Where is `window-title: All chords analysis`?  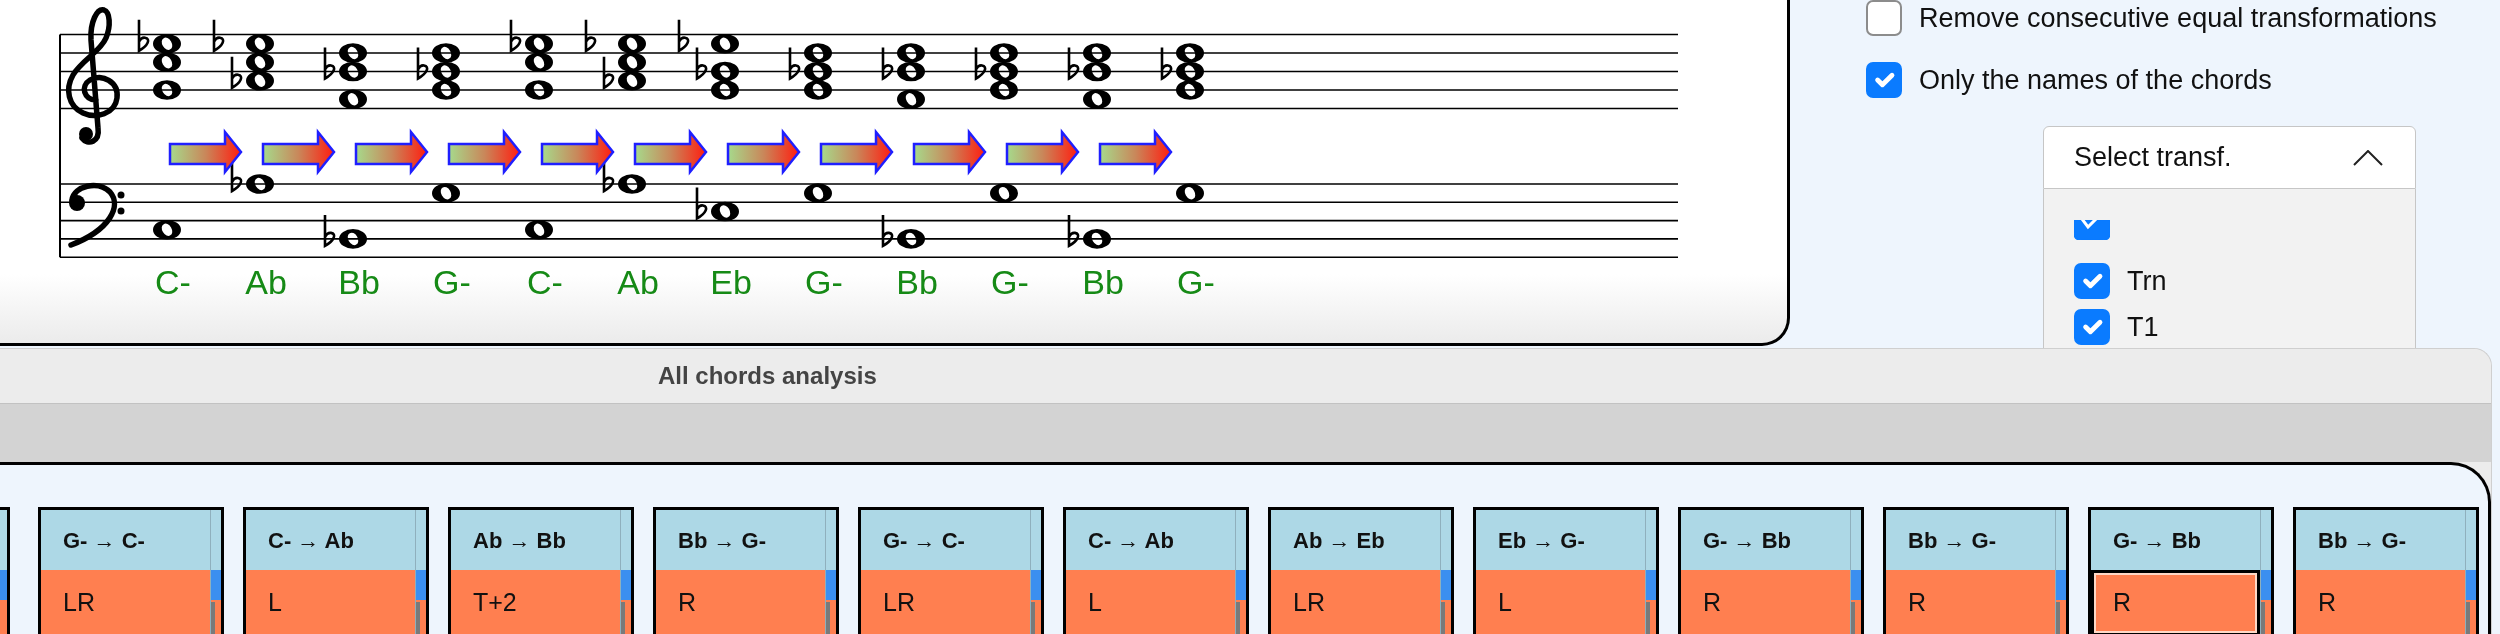 window-title: All chords analysis is located at coordinates (767, 376).